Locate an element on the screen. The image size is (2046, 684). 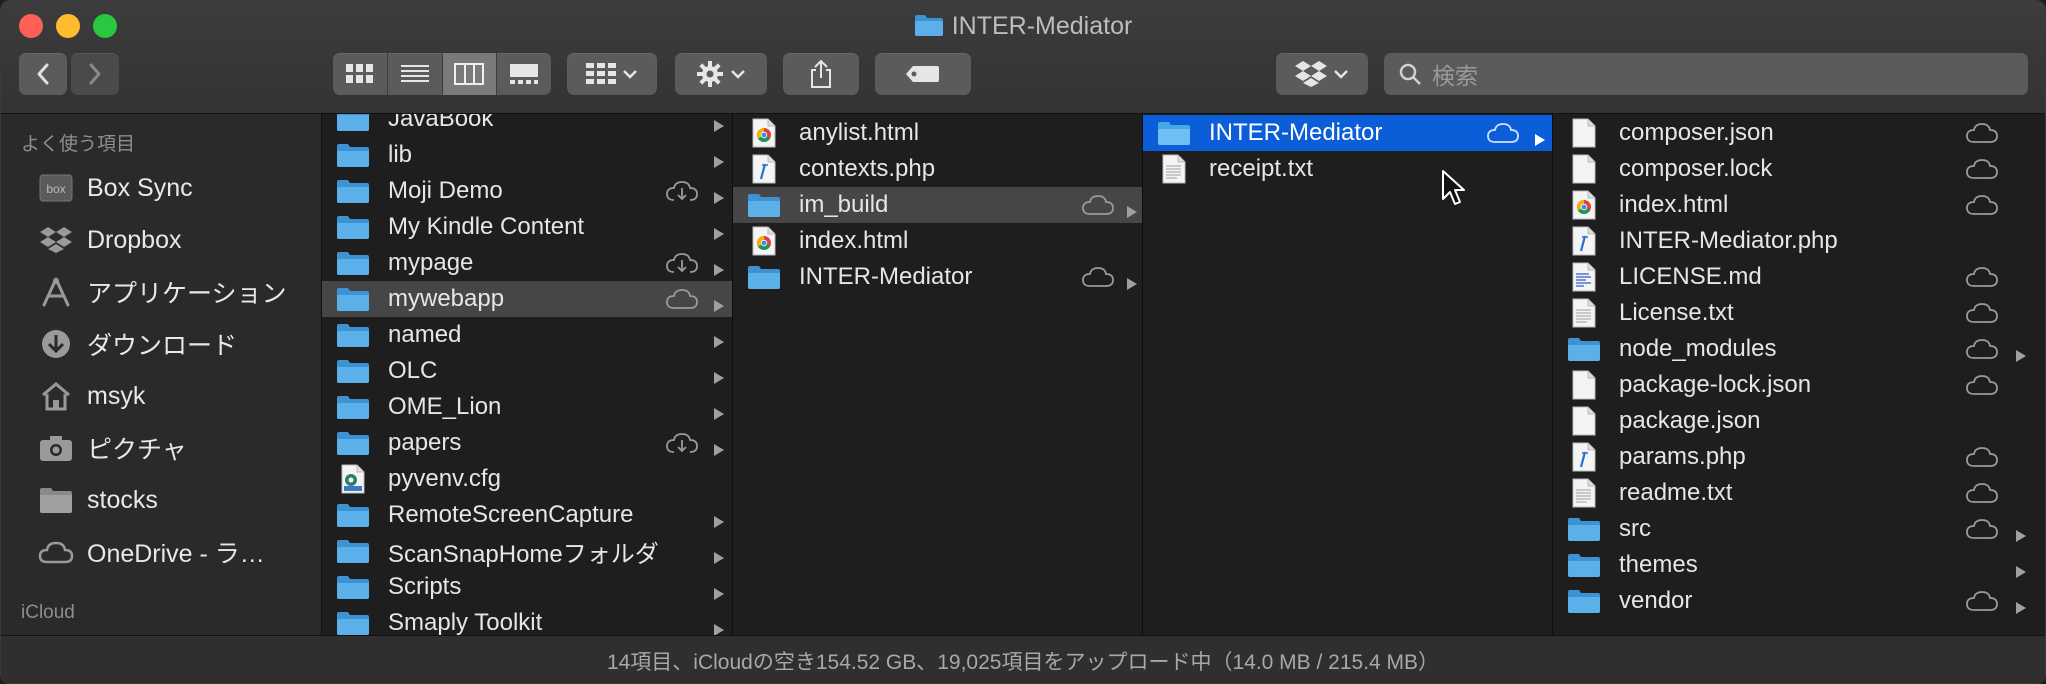
folder-row: mypage is located at coordinates (527, 263).